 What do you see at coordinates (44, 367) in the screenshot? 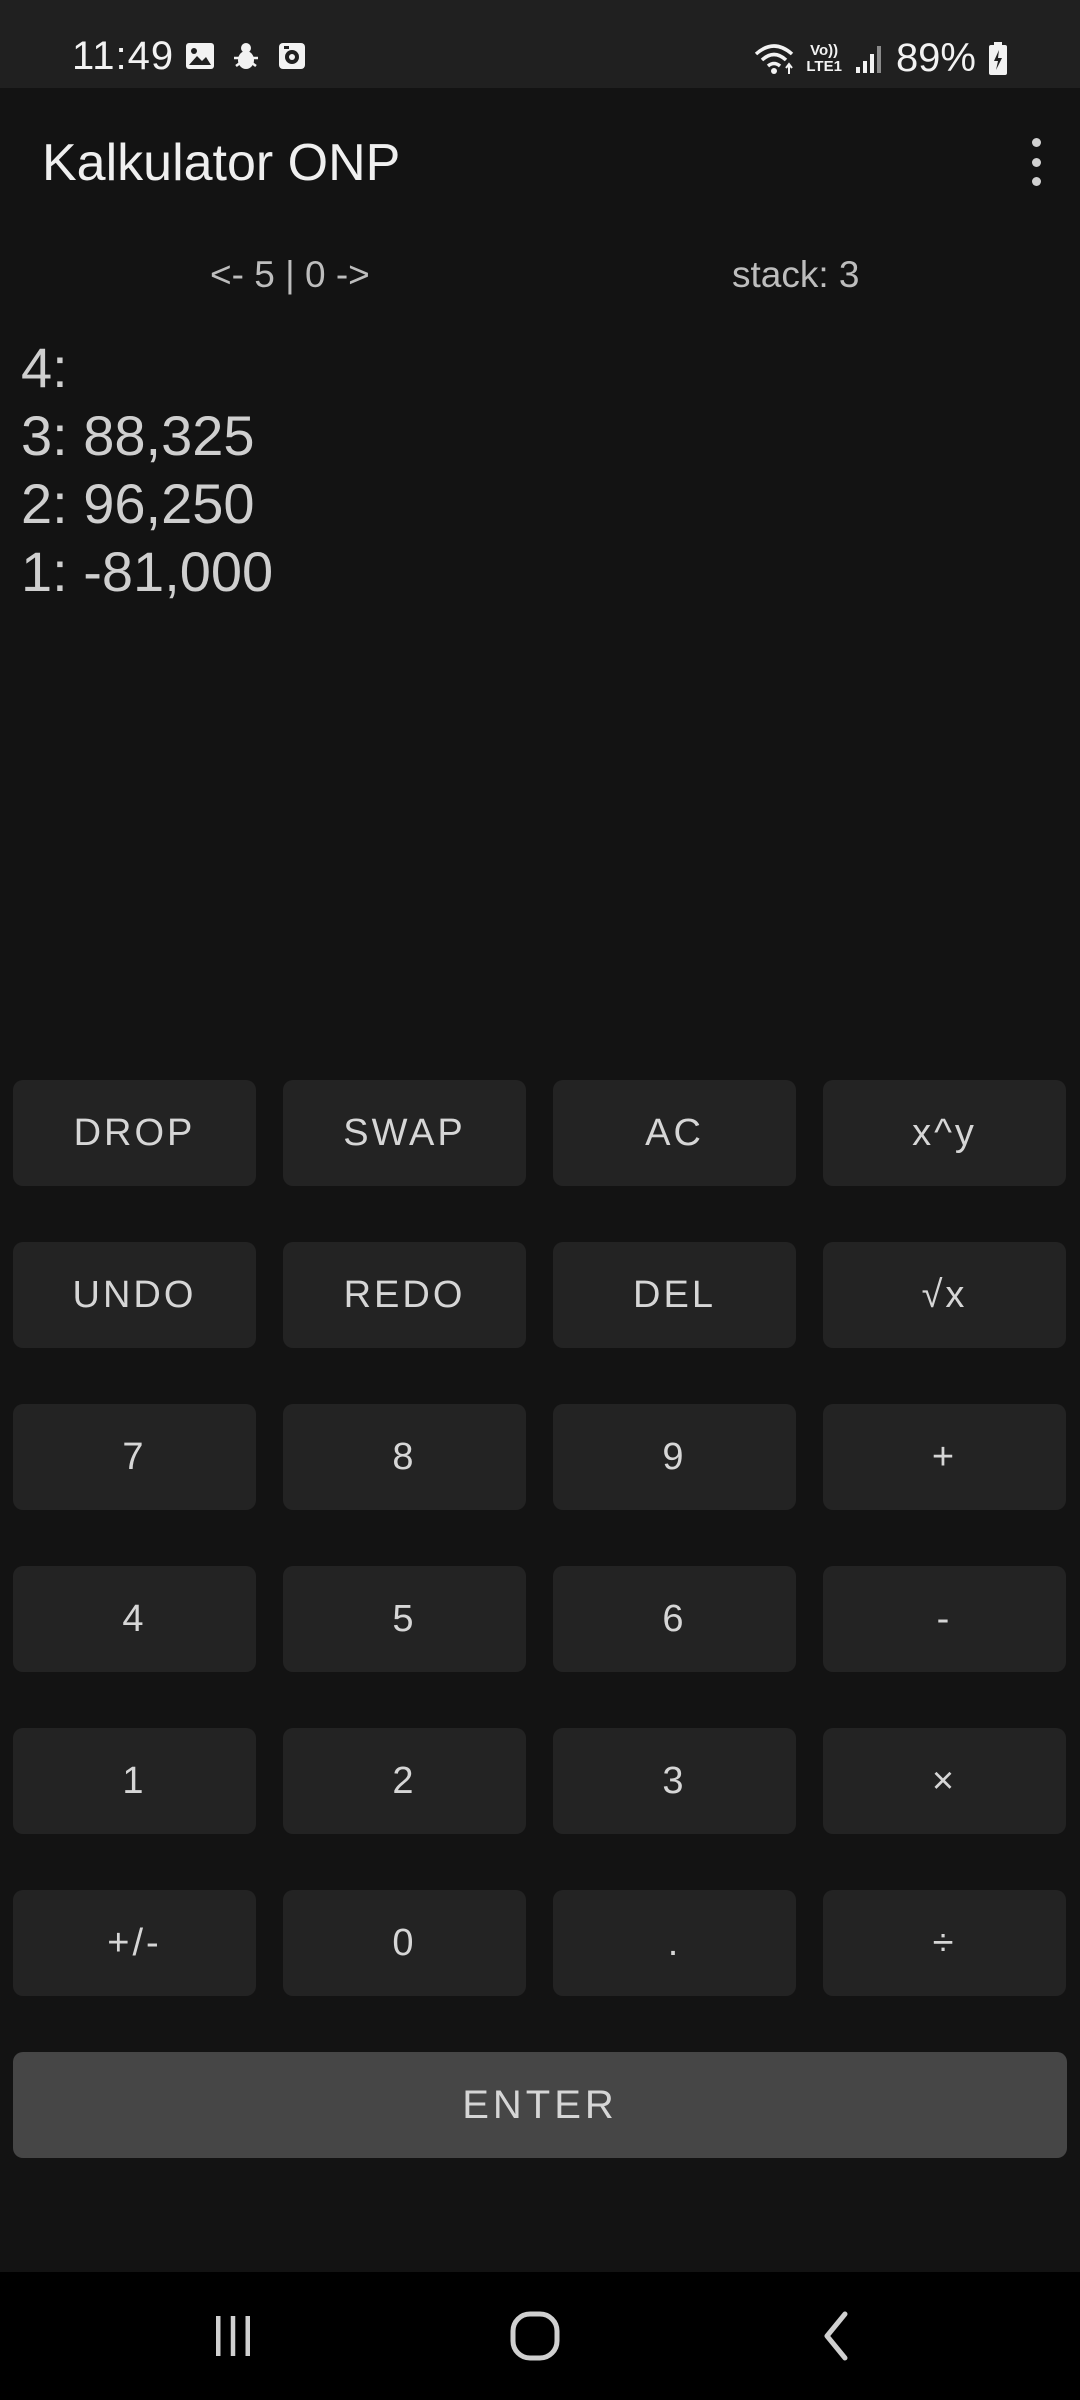
I see `stack-line-4: 4:` at bounding box center [44, 367].